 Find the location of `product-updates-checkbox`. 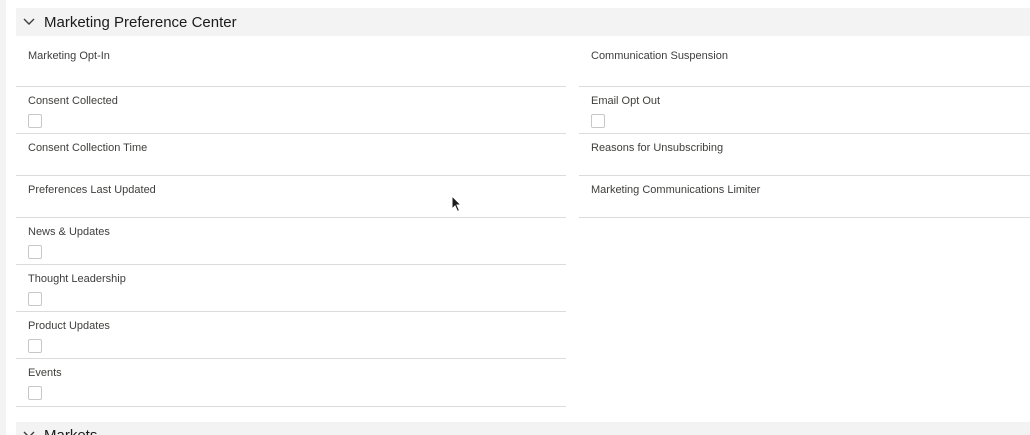

product-updates-checkbox is located at coordinates (35, 346).